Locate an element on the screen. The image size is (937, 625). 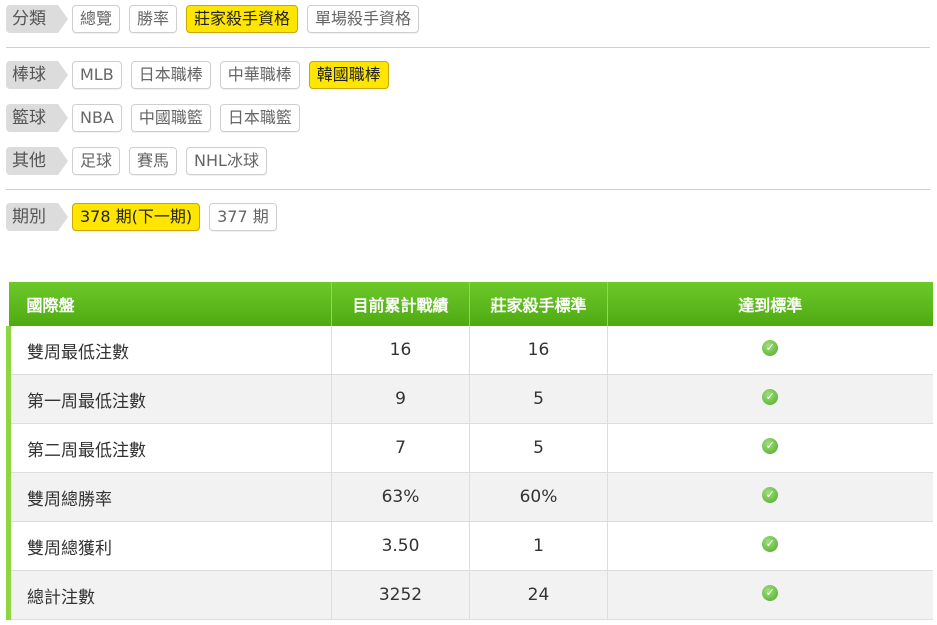
row-label: 雙周總勝率 is located at coordinates (169, 497).